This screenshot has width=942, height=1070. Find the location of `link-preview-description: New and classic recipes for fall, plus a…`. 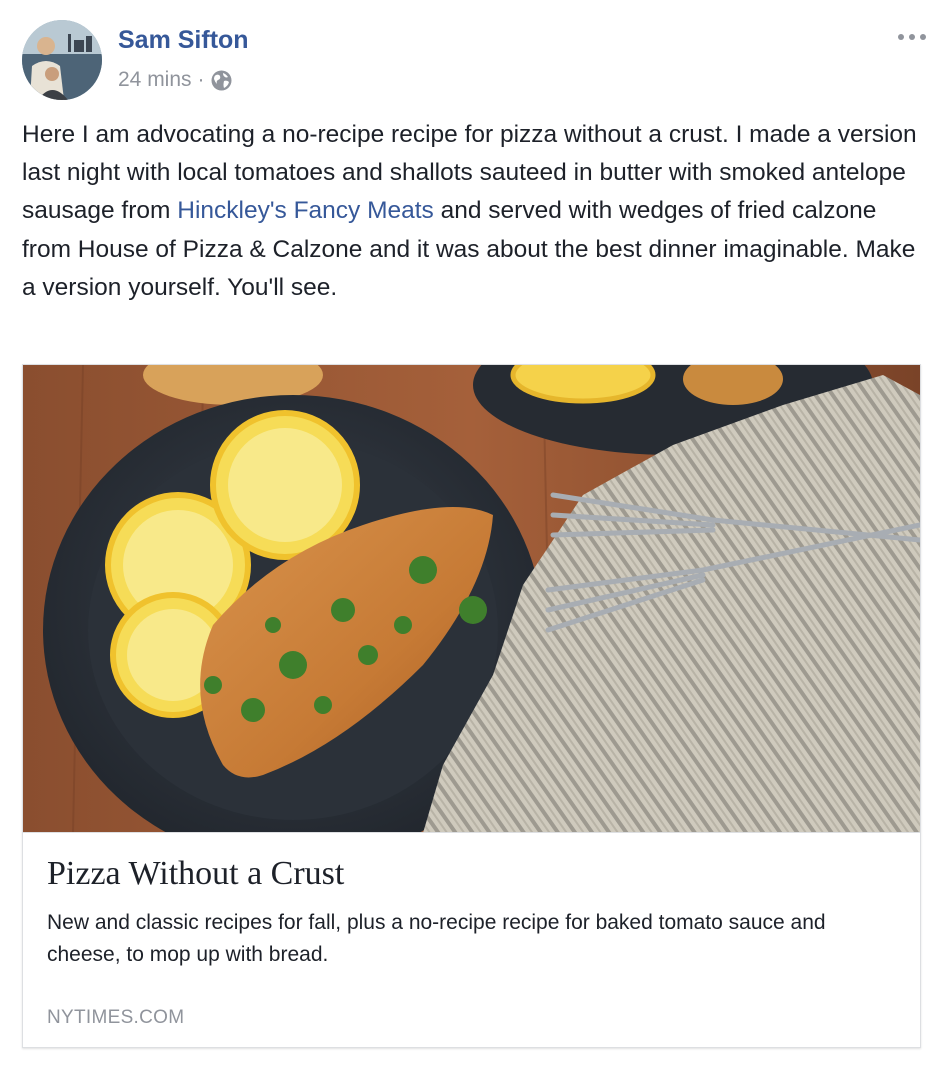

link-preview-description: New and classic recipes for fall, plus a… is located at coordinates (436, 938).